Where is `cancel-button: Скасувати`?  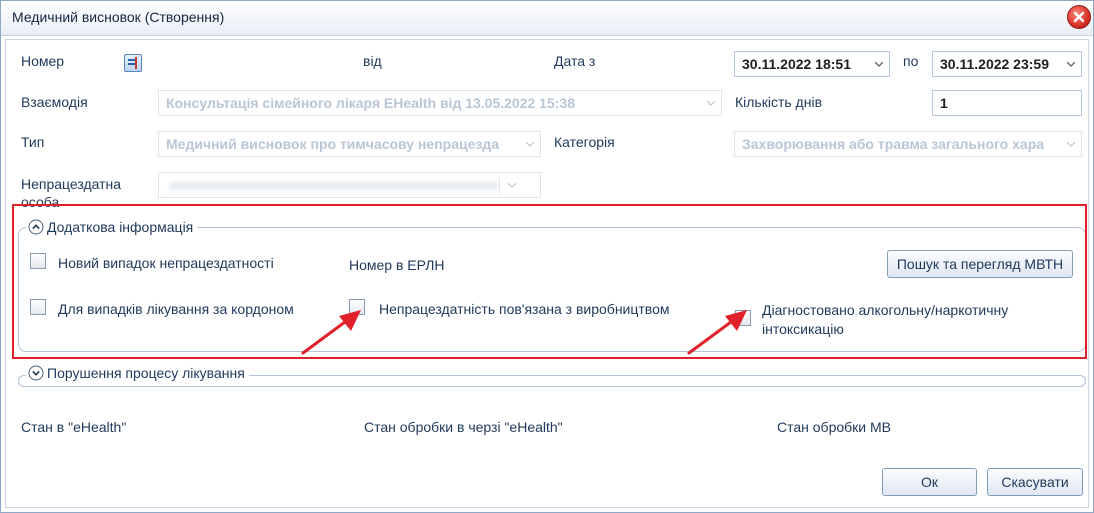
cancel-button: Скасувати is located at coordinates (1035, 482).